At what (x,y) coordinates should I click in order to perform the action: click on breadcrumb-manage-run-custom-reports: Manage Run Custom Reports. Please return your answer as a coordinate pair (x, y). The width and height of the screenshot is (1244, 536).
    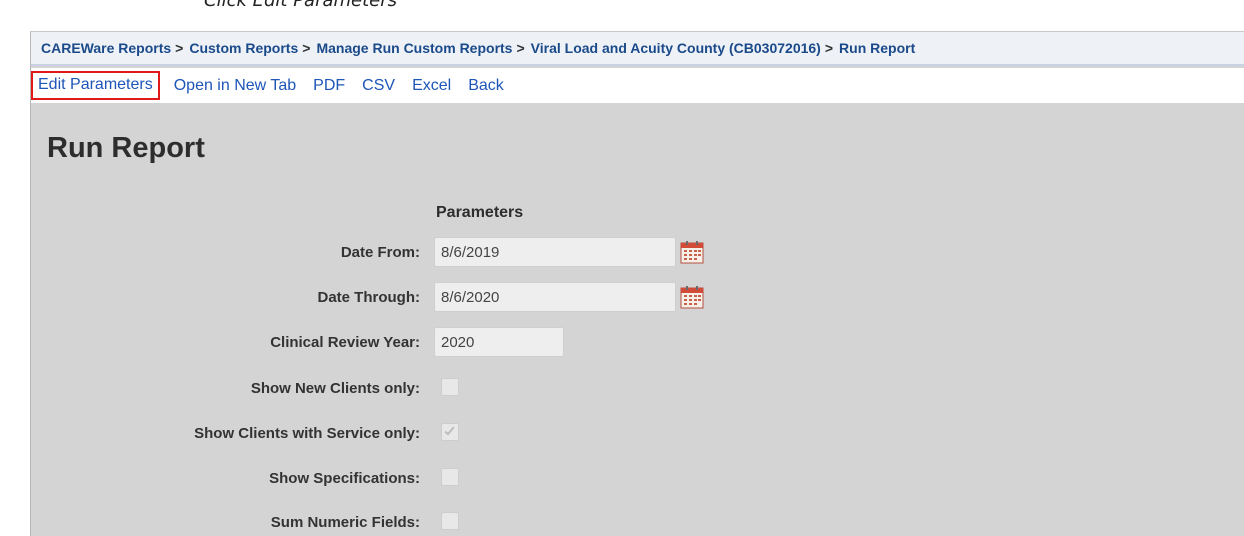
    Looking at the image, I should click on (414, 48).